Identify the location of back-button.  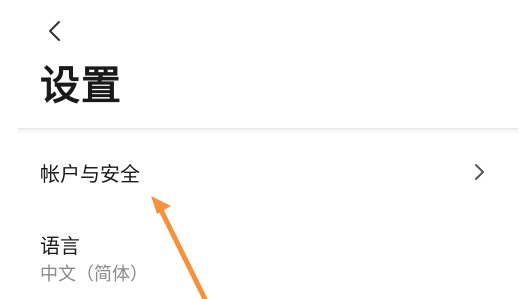
(55, 31).